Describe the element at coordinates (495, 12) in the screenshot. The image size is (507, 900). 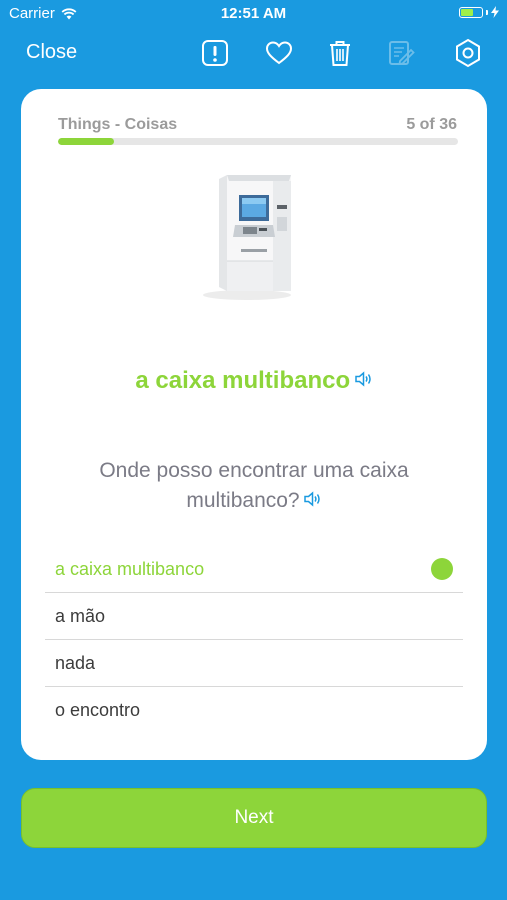
I see `charging-bolt-icon` at that location.